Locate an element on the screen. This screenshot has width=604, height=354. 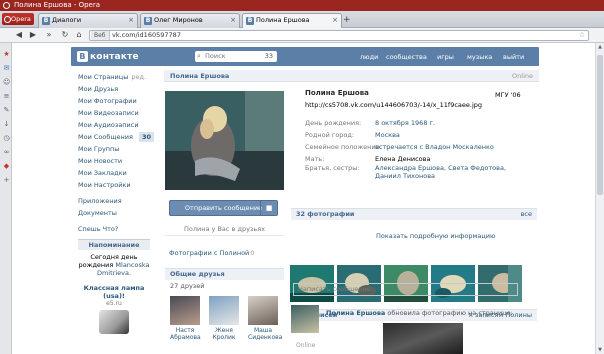
history-icon: ◷ is located at coordinates (6, 138).